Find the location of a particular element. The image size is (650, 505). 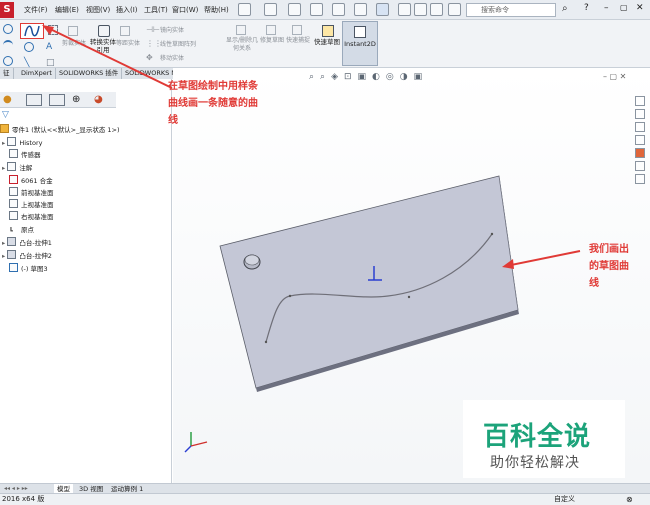

quick-snaps-icon is located at coordinates (297, 30).